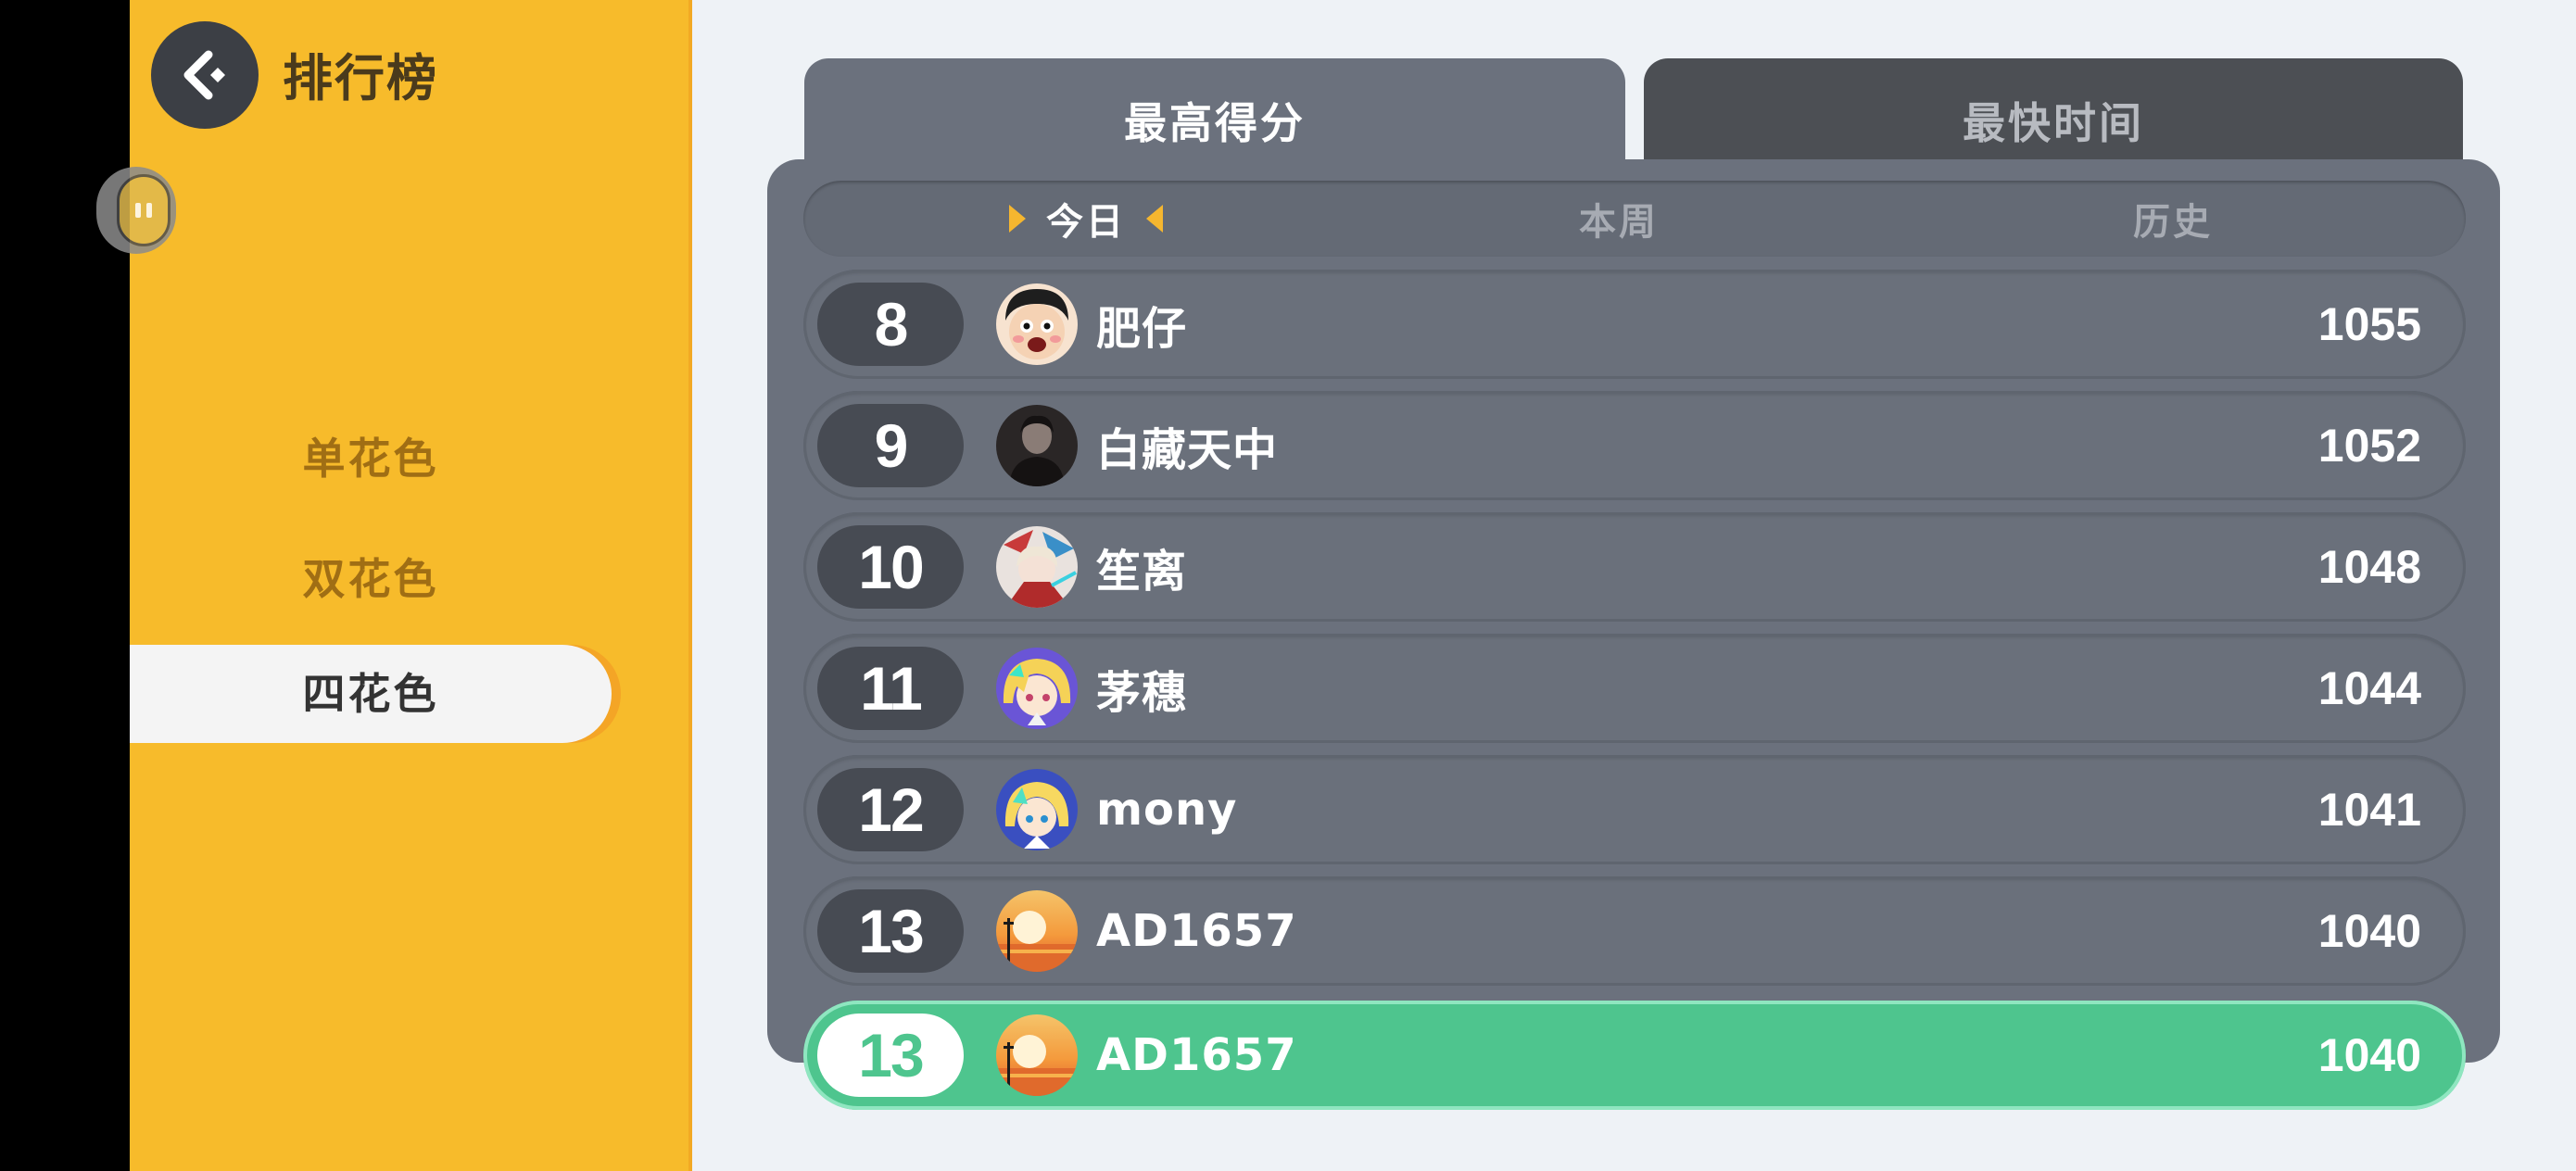 The width and height of the screenshot is (2576, 1171). I want to click on back-arrow-icon, so click(204, 75).